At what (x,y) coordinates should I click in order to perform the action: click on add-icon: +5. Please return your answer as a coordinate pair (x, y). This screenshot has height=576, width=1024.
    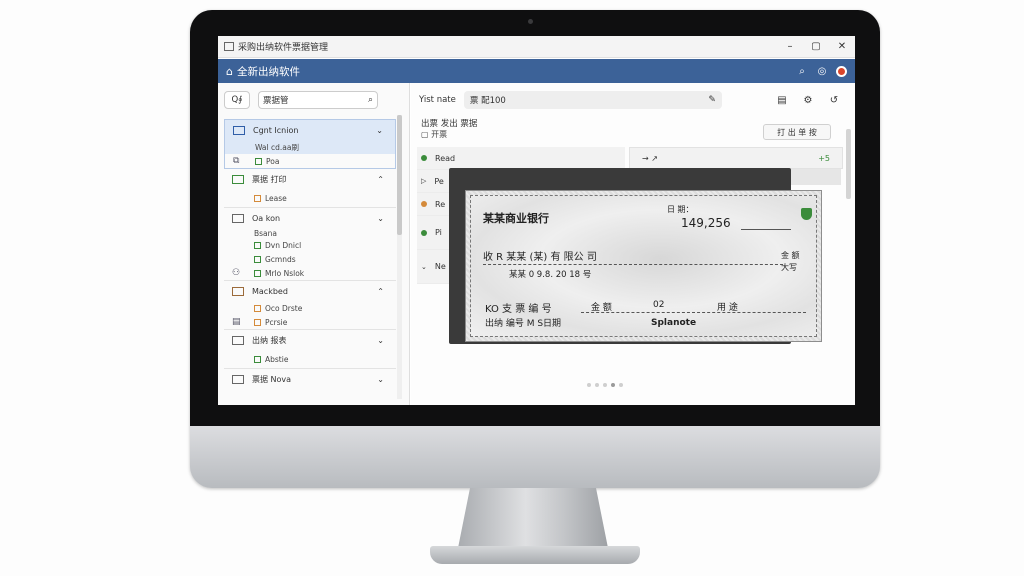
    Looking at the image, I should click on (824, 158).